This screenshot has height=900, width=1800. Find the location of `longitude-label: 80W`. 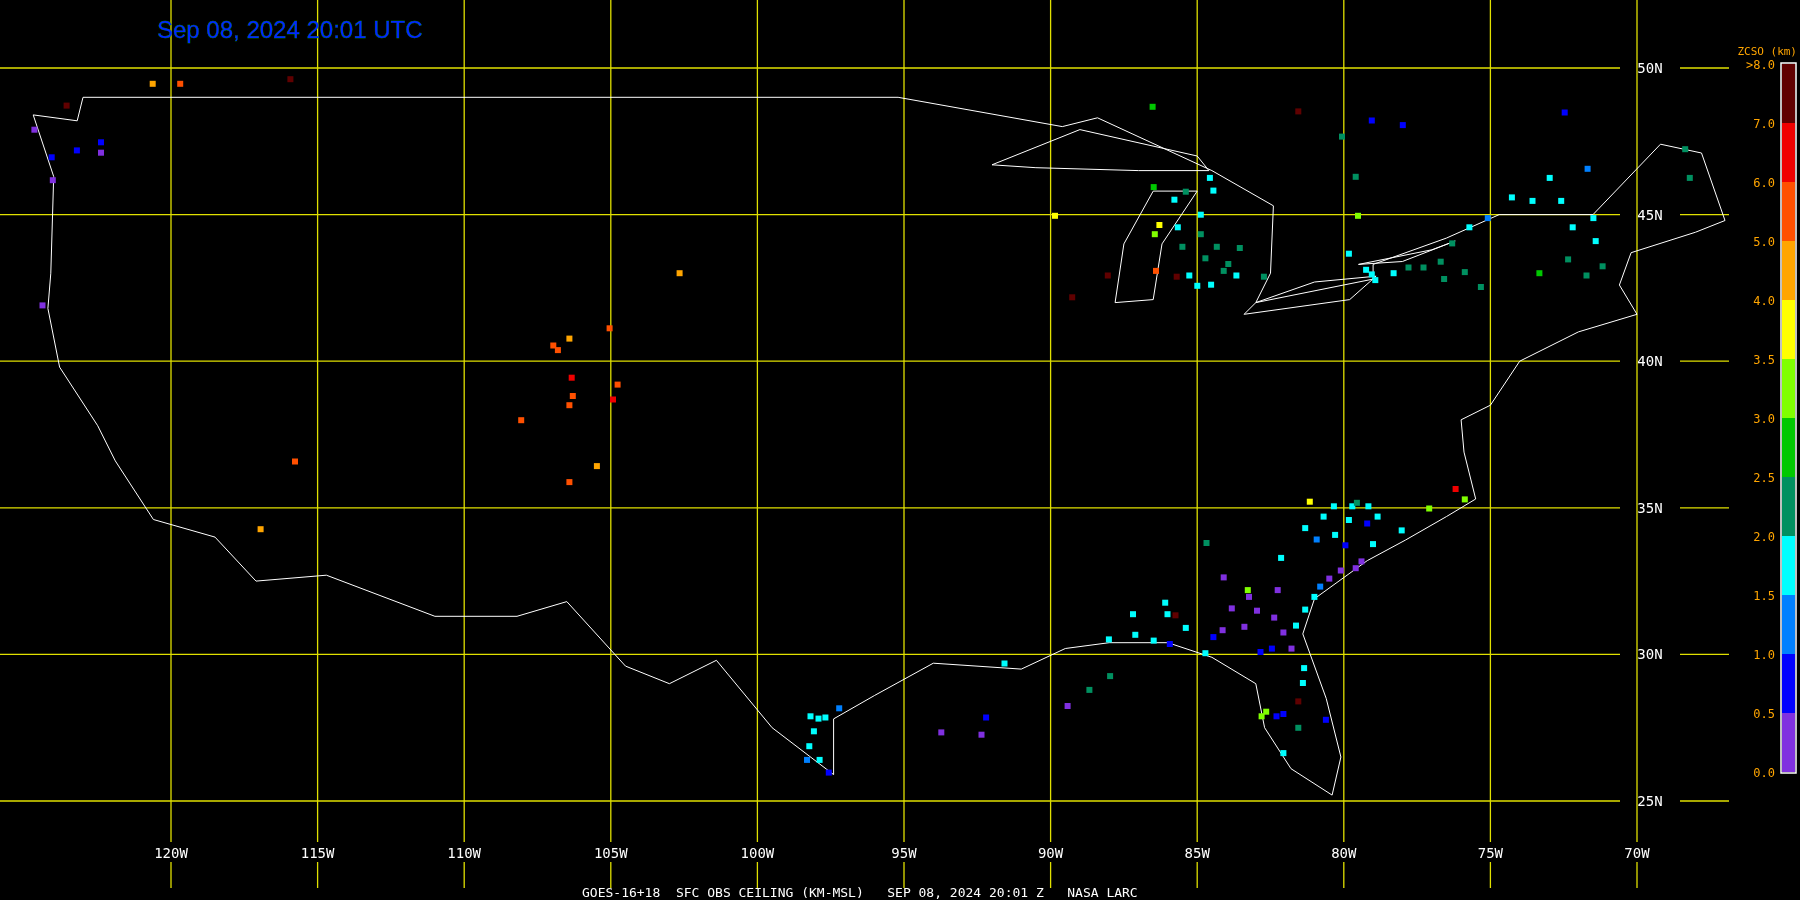

longitude-label: 80W is located at coordinates (1344, 853).